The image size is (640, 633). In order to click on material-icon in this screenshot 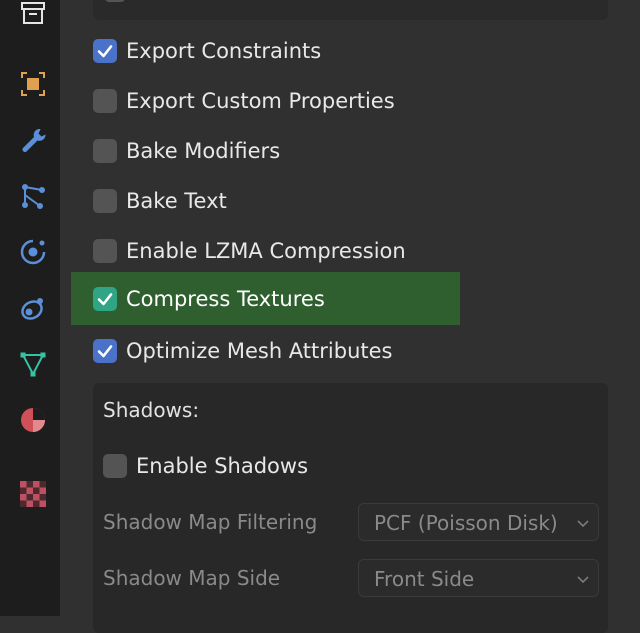, I will do `click(33, 420)`.